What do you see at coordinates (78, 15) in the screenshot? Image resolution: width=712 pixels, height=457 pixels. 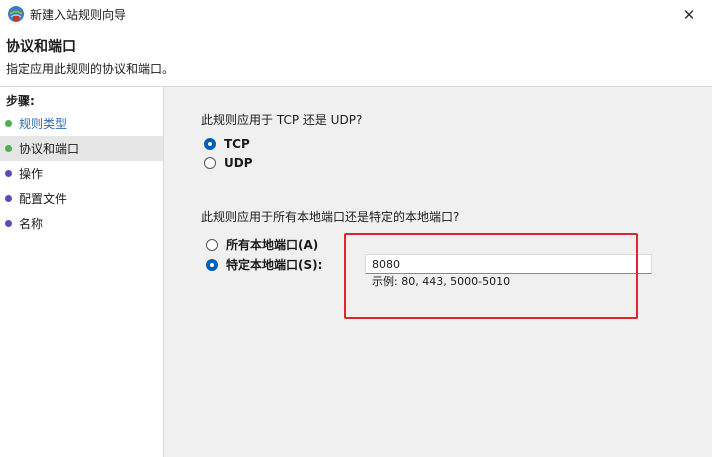 I see `window-title: 新建入站规则向导` at bounding box center [78, 15].